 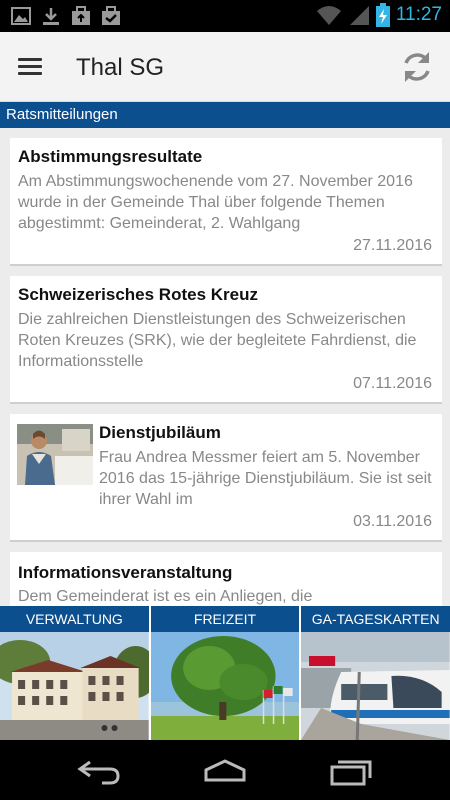 I want to click on news-date: 03.11.2016, so click(x=392, y=521).